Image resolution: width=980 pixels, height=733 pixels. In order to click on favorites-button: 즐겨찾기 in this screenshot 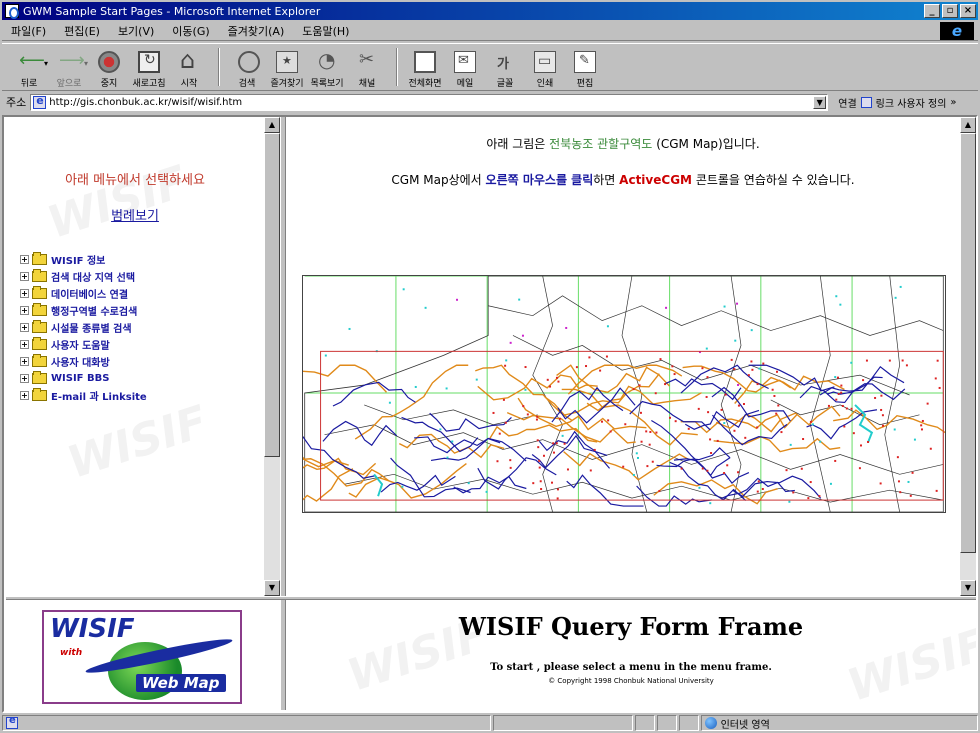, I will do `click(287, 67)`.